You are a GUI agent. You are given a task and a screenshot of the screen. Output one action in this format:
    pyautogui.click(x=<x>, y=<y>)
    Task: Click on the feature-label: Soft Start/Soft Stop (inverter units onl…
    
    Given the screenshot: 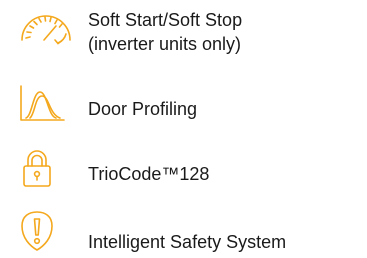 What is the action you would take?
    pyautogui.click(x=165, y=32)
    